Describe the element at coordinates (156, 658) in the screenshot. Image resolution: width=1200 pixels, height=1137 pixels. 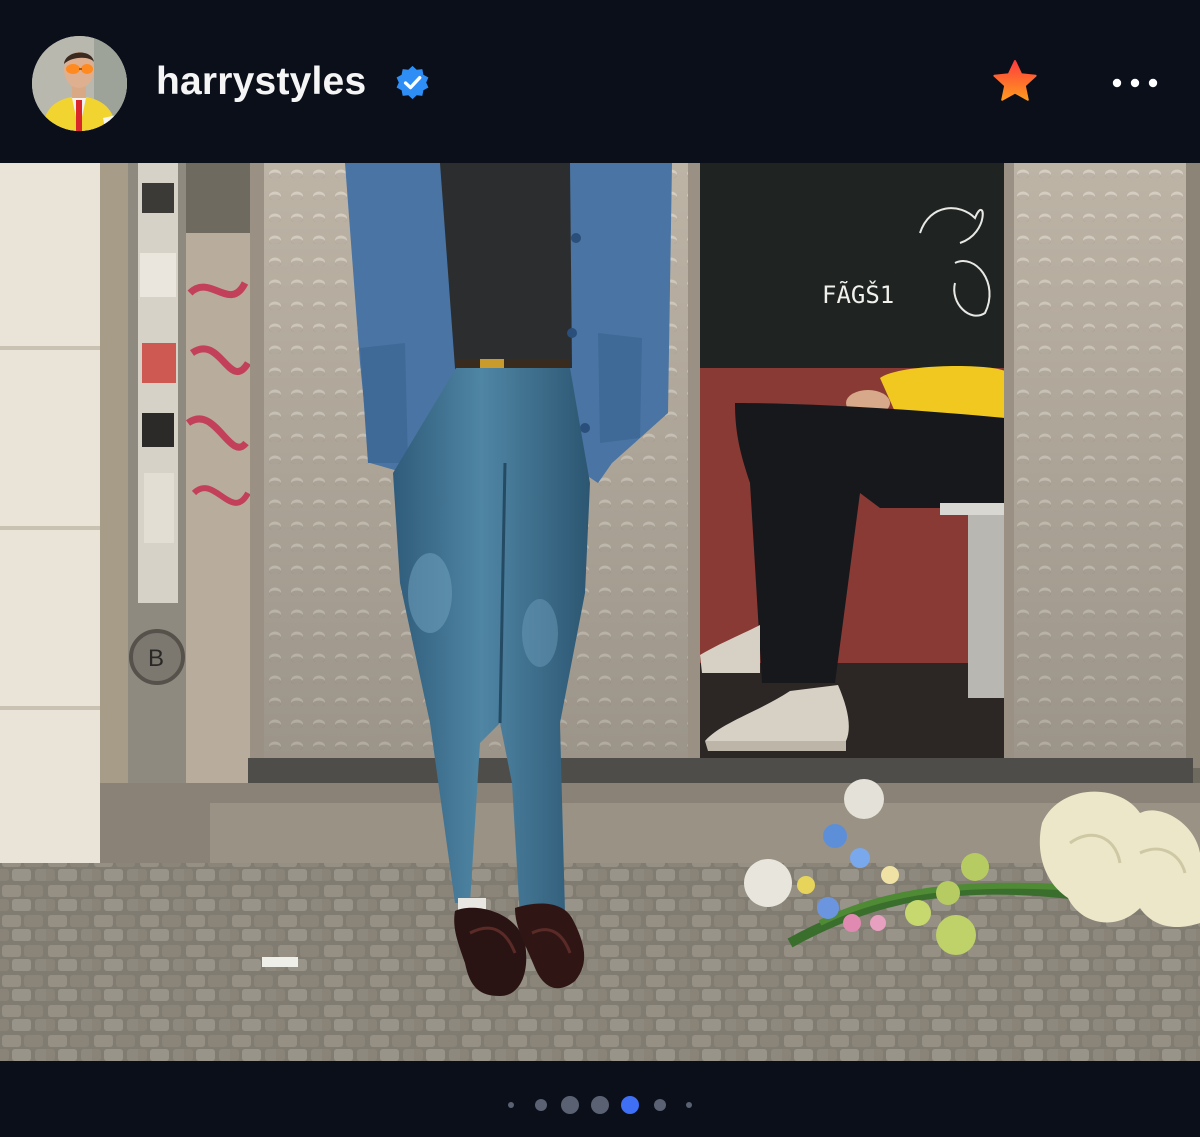
I see `svg-text: B` at that location.